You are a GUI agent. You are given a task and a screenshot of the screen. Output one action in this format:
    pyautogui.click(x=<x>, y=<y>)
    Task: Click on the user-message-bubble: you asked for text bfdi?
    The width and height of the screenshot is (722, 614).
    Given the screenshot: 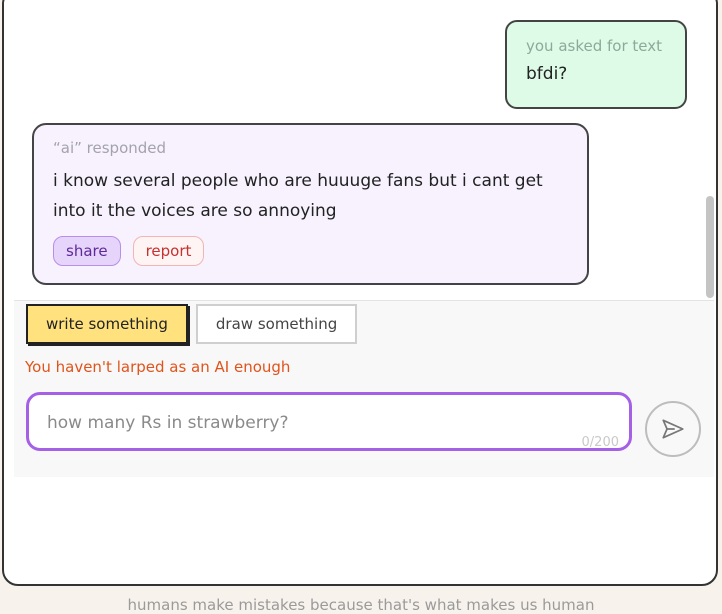 What is the action you would take?
    pyautogui.click(x=596, y=64)
    